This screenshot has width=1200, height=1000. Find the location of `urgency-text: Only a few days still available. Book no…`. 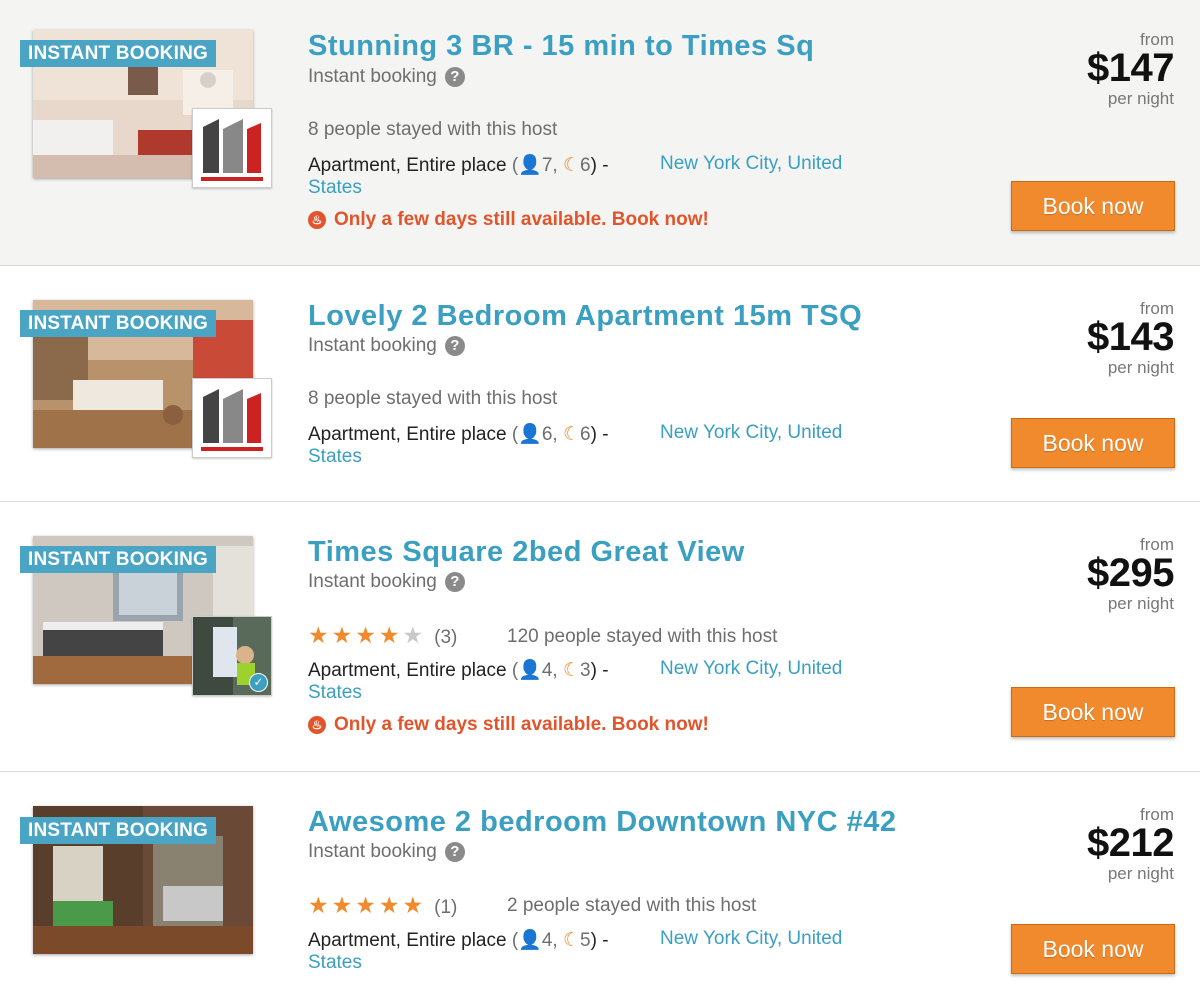

urgency-text: Only a few days still available. Book no… is located at coordinates (521, 724).